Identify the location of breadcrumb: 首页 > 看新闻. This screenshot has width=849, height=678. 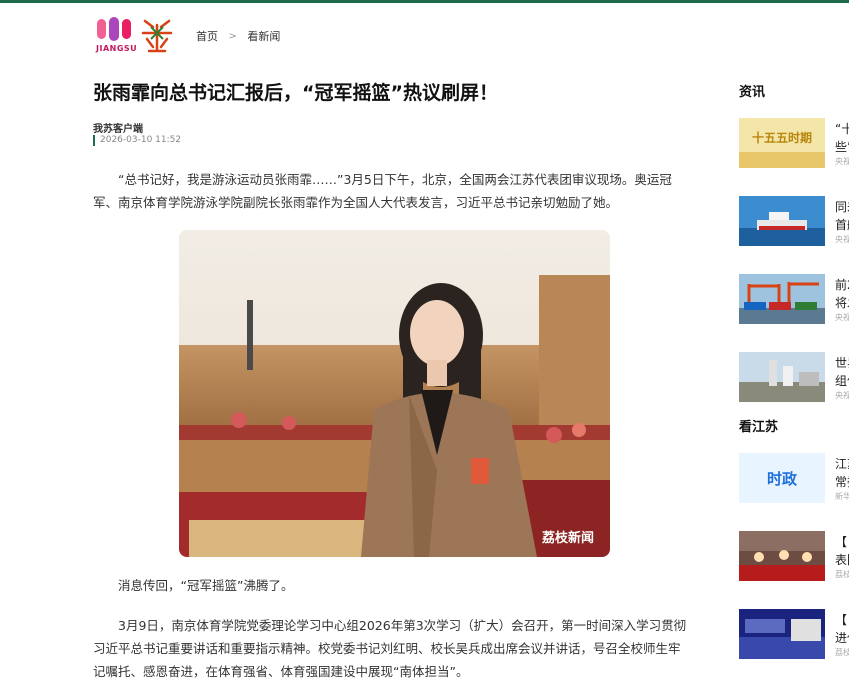
(238, 36).